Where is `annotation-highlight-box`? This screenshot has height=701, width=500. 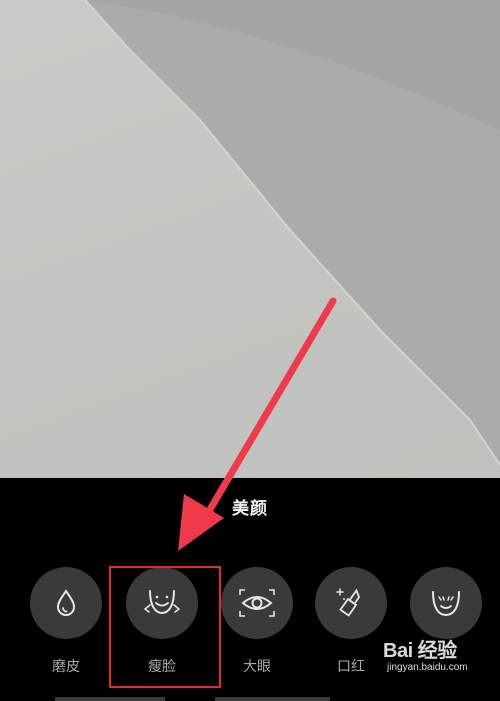 annotation-highlight-box is located at coordinates (165, 627).